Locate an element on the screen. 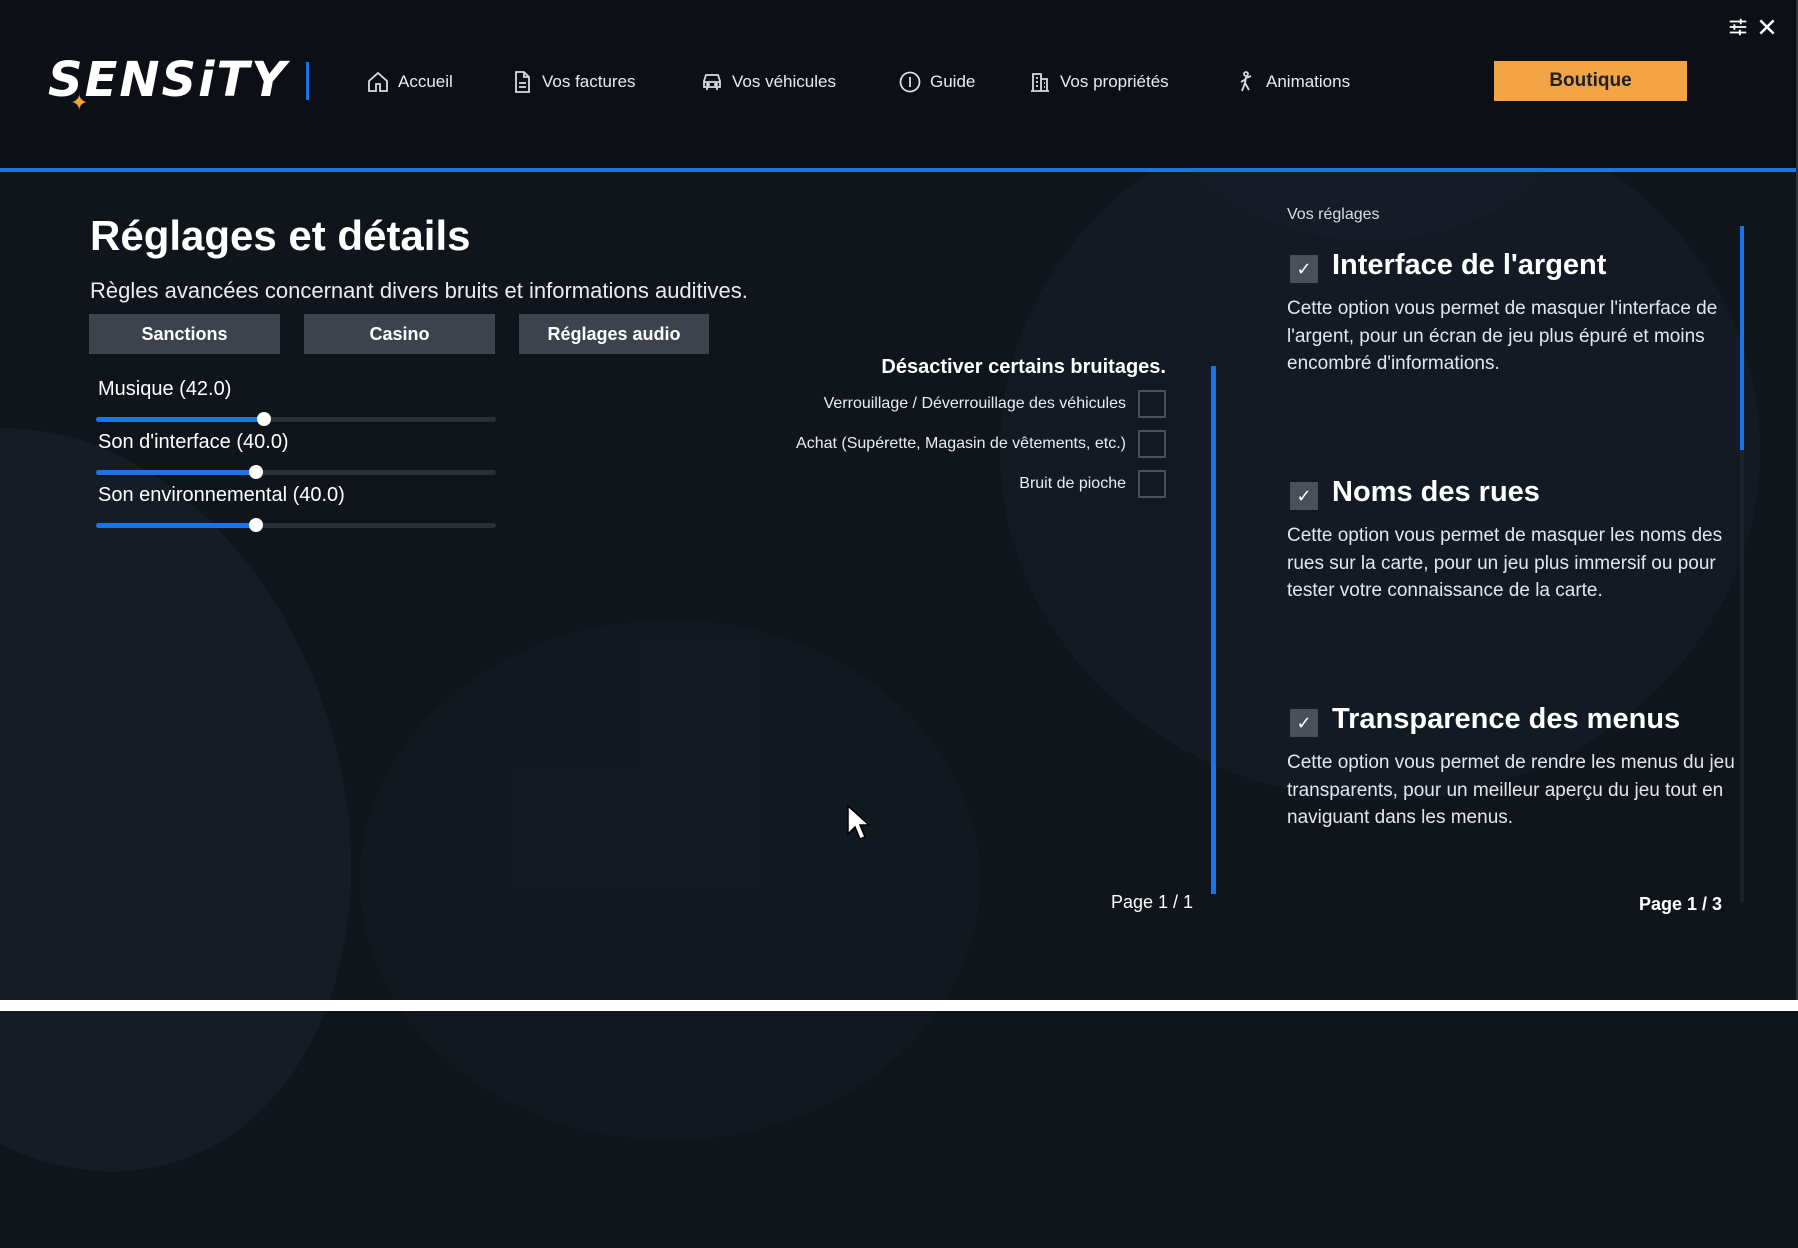 The width and height of the screenshot is (1798, 1248). slider-music is located at coordinates (296, 419).